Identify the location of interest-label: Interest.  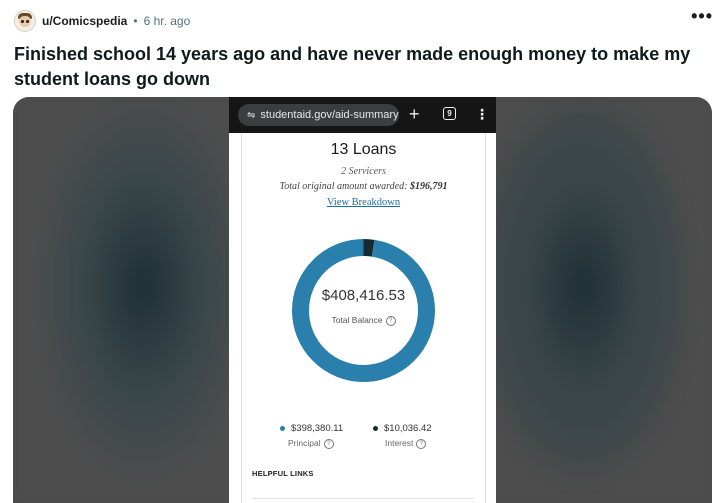
(399, 443).